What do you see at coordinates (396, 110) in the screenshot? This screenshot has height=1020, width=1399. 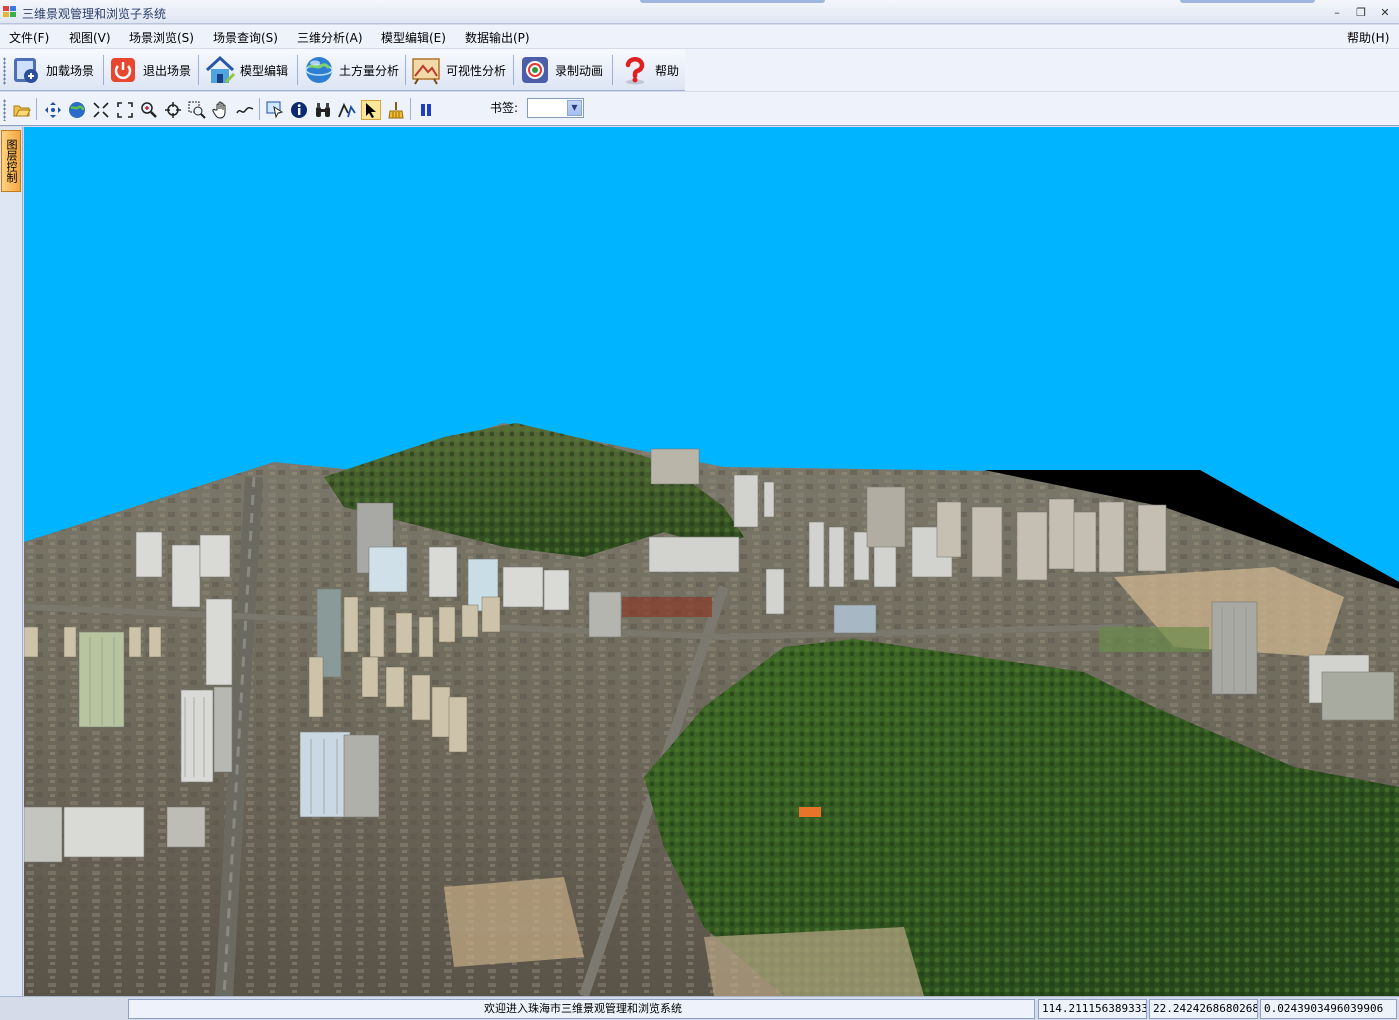 I see `clear-icon` at bounding box center [396, 110].